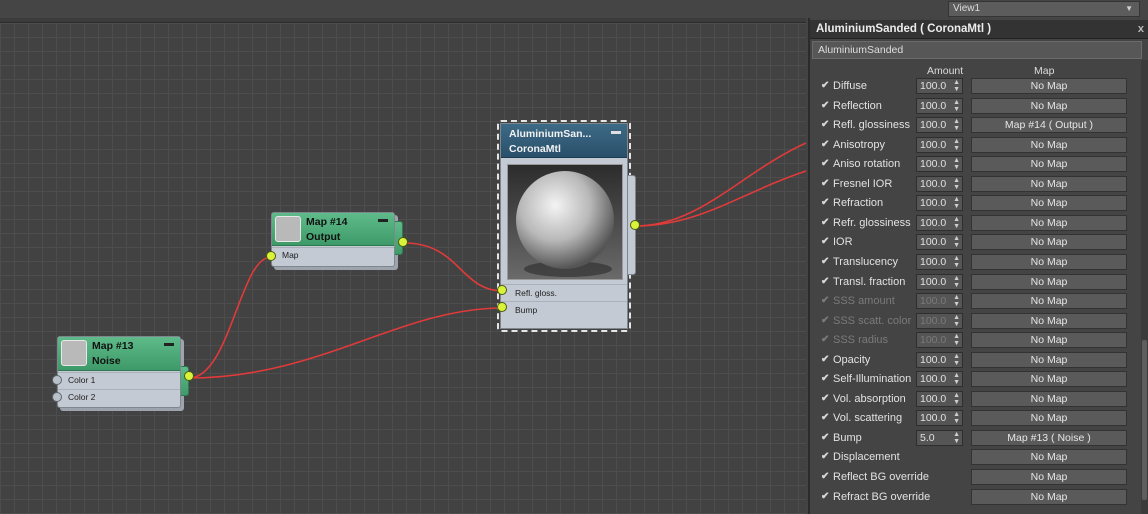 Image resolution: width=1148 pixels, height=514 pixels. Describe the element at coordinates (826, 144) in the screenshot. I see `param-checkbox-anisotropy: ✔` at that location.